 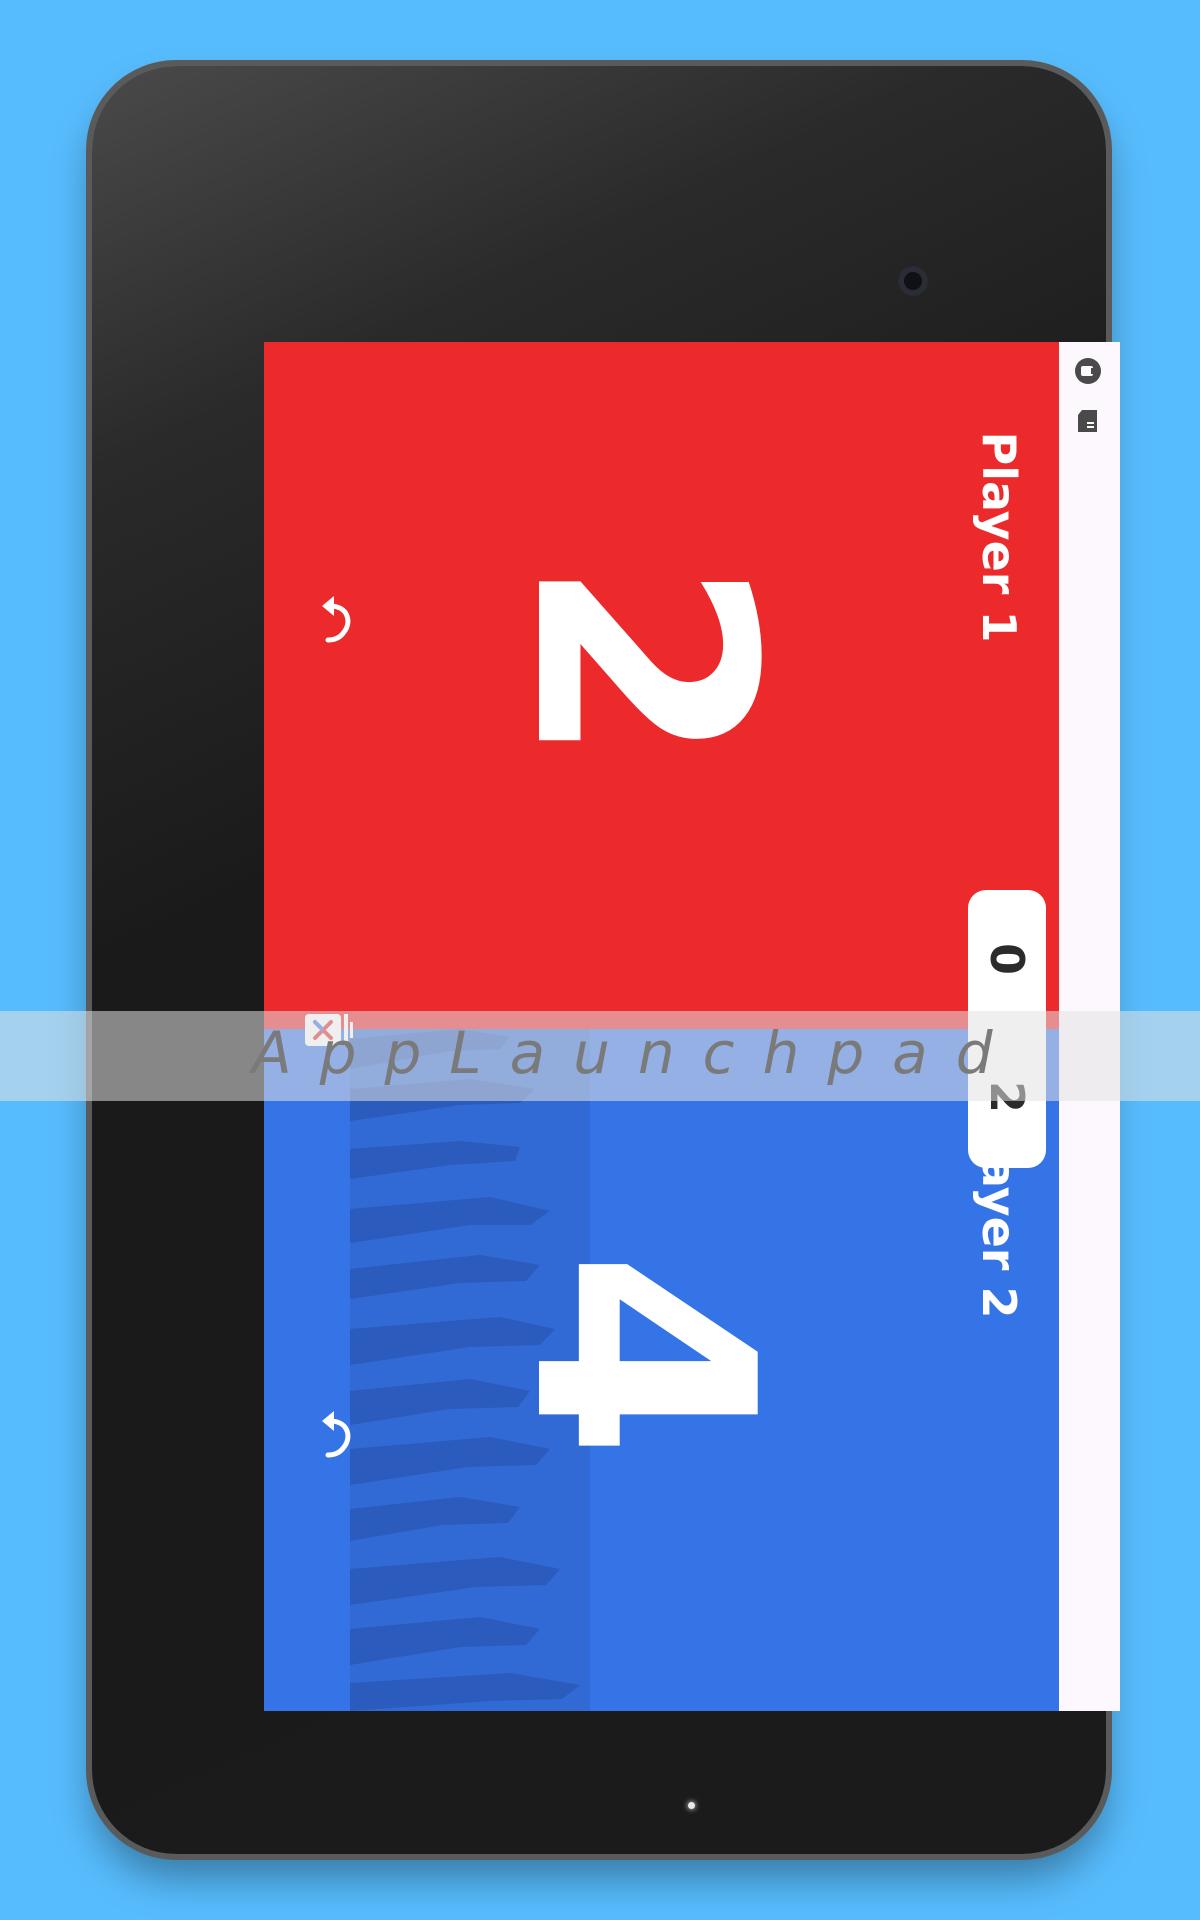 What do you see at coordinates (913, 281) in the screenshot?
I see `camera-lens-icon` at bounding box center [913, 281].